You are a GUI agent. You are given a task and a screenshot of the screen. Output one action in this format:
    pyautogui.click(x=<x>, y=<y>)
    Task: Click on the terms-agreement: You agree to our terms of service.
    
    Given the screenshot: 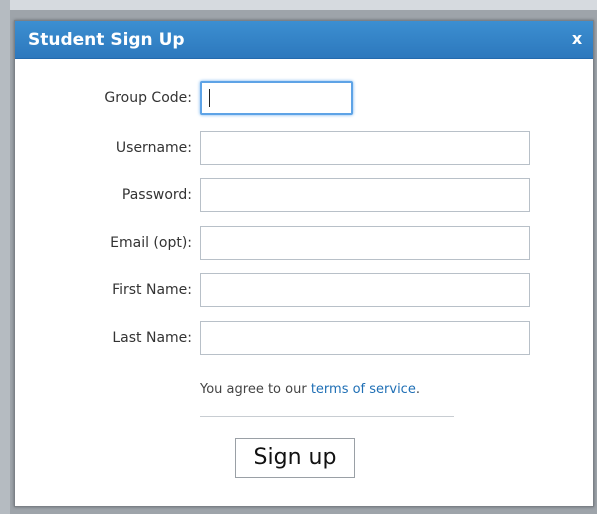 What is the action you would take?
    pyautogui.click(x=310, y=390)
    